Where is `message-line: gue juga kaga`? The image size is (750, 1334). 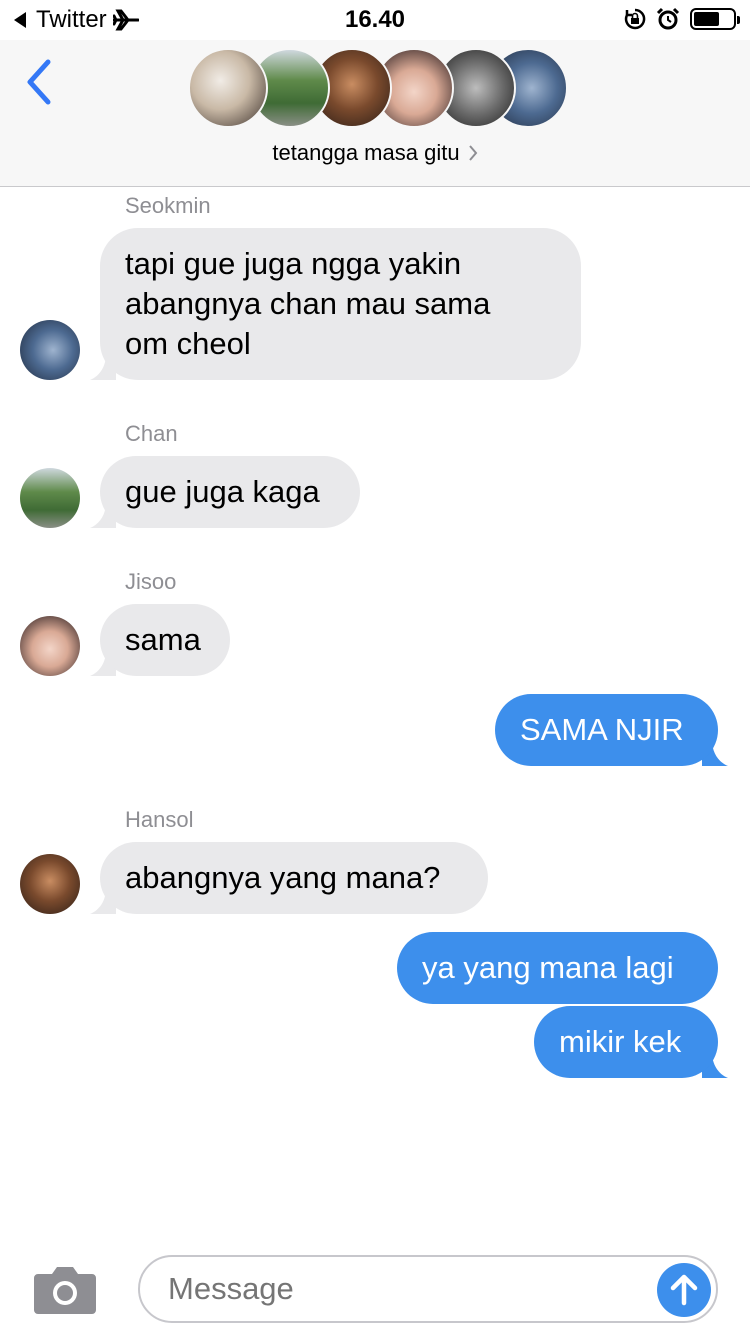
message-line: gue juga kaga is located at coordinates (222, 491).